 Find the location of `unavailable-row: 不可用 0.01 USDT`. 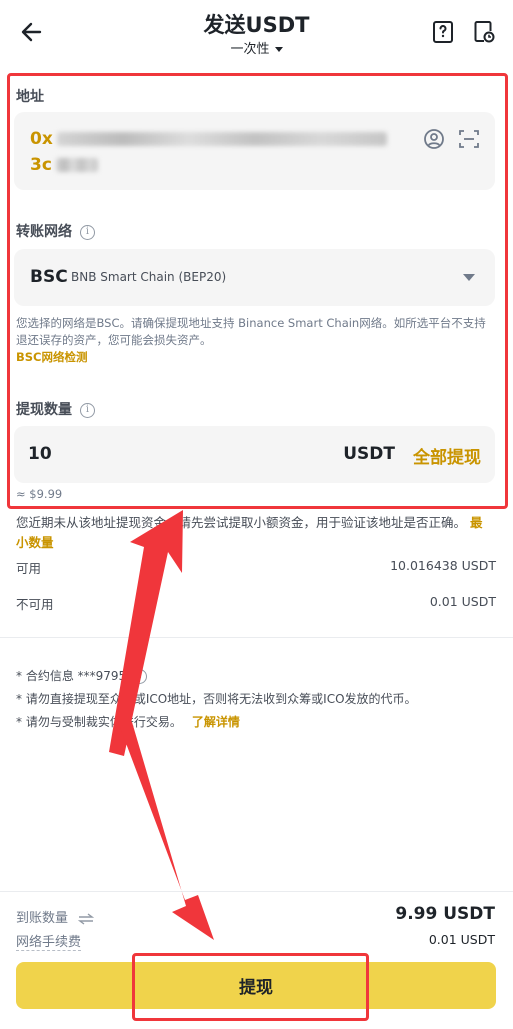

unavailable-row: 不可用 0.01 USDT is located at coordinates (256, 603).